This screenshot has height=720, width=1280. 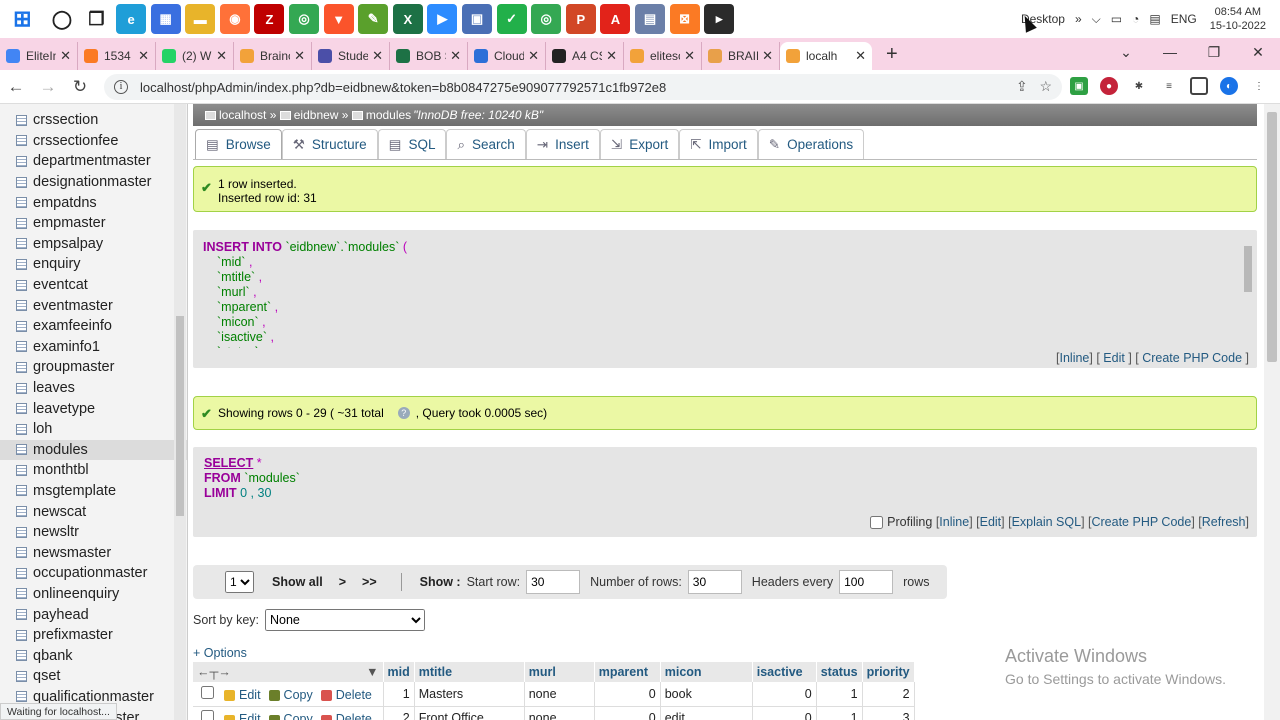 I want to click on sidebar-table-label: empatdns, so click(x=65, y=203).